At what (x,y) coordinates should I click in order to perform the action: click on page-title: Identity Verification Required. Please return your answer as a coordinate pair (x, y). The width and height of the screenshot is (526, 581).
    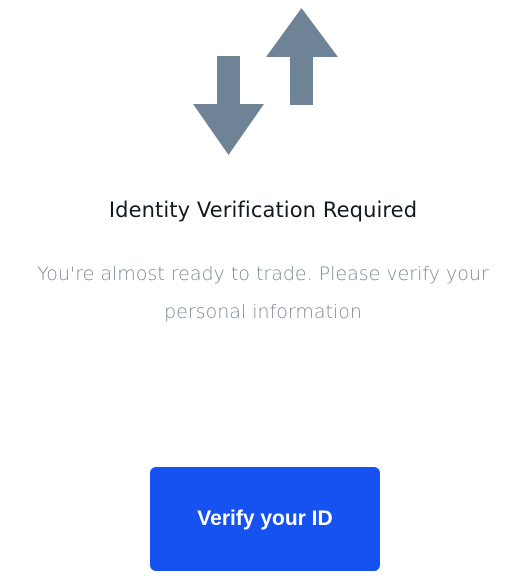
    Looking at the image, I should click on (263, 210).